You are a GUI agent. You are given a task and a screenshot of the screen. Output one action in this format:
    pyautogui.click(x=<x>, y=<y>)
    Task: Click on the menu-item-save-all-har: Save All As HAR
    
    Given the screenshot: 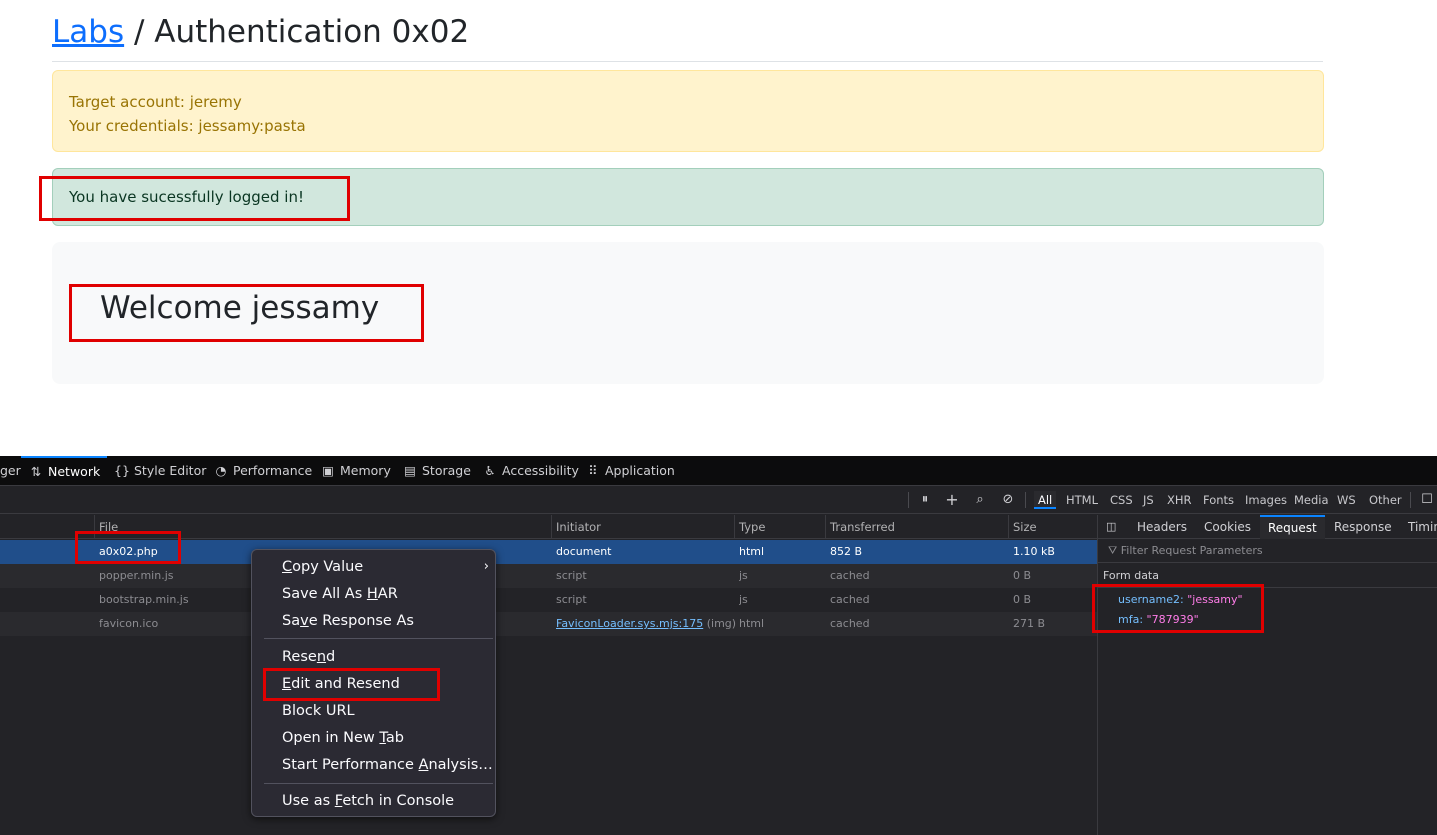 What is the action you would take?
    pyautogui.click(x=340, y=594)
    